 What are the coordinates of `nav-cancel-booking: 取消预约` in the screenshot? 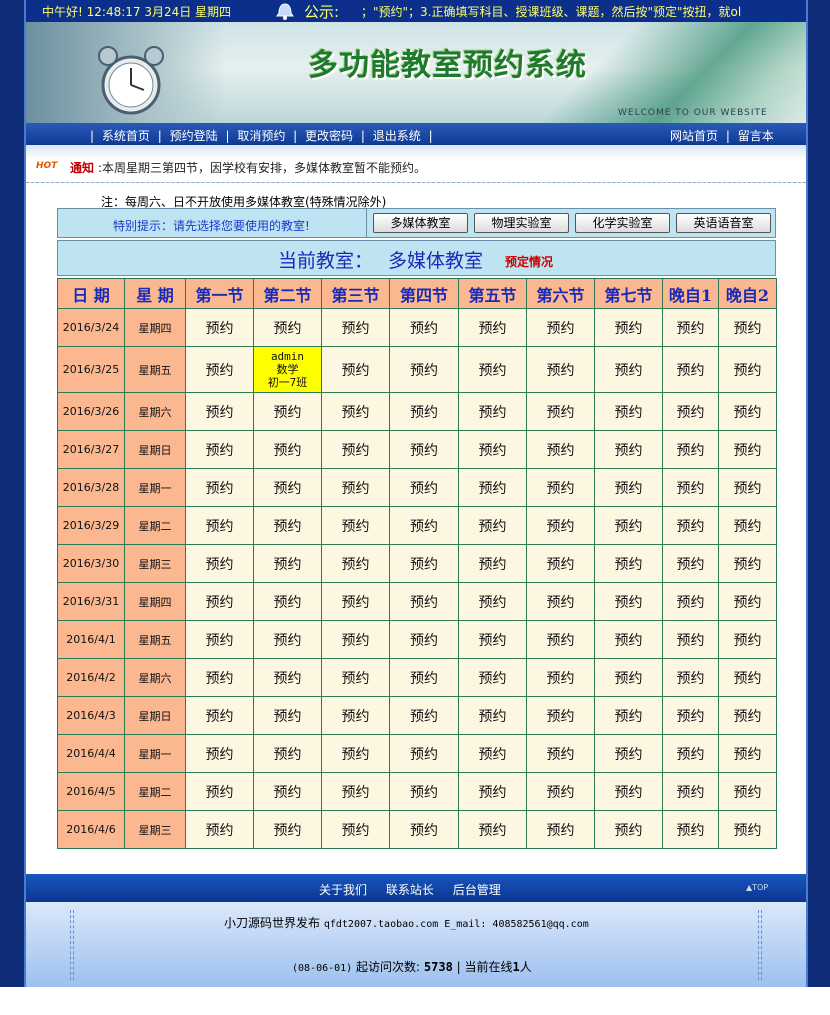 It's located at (261, 136).